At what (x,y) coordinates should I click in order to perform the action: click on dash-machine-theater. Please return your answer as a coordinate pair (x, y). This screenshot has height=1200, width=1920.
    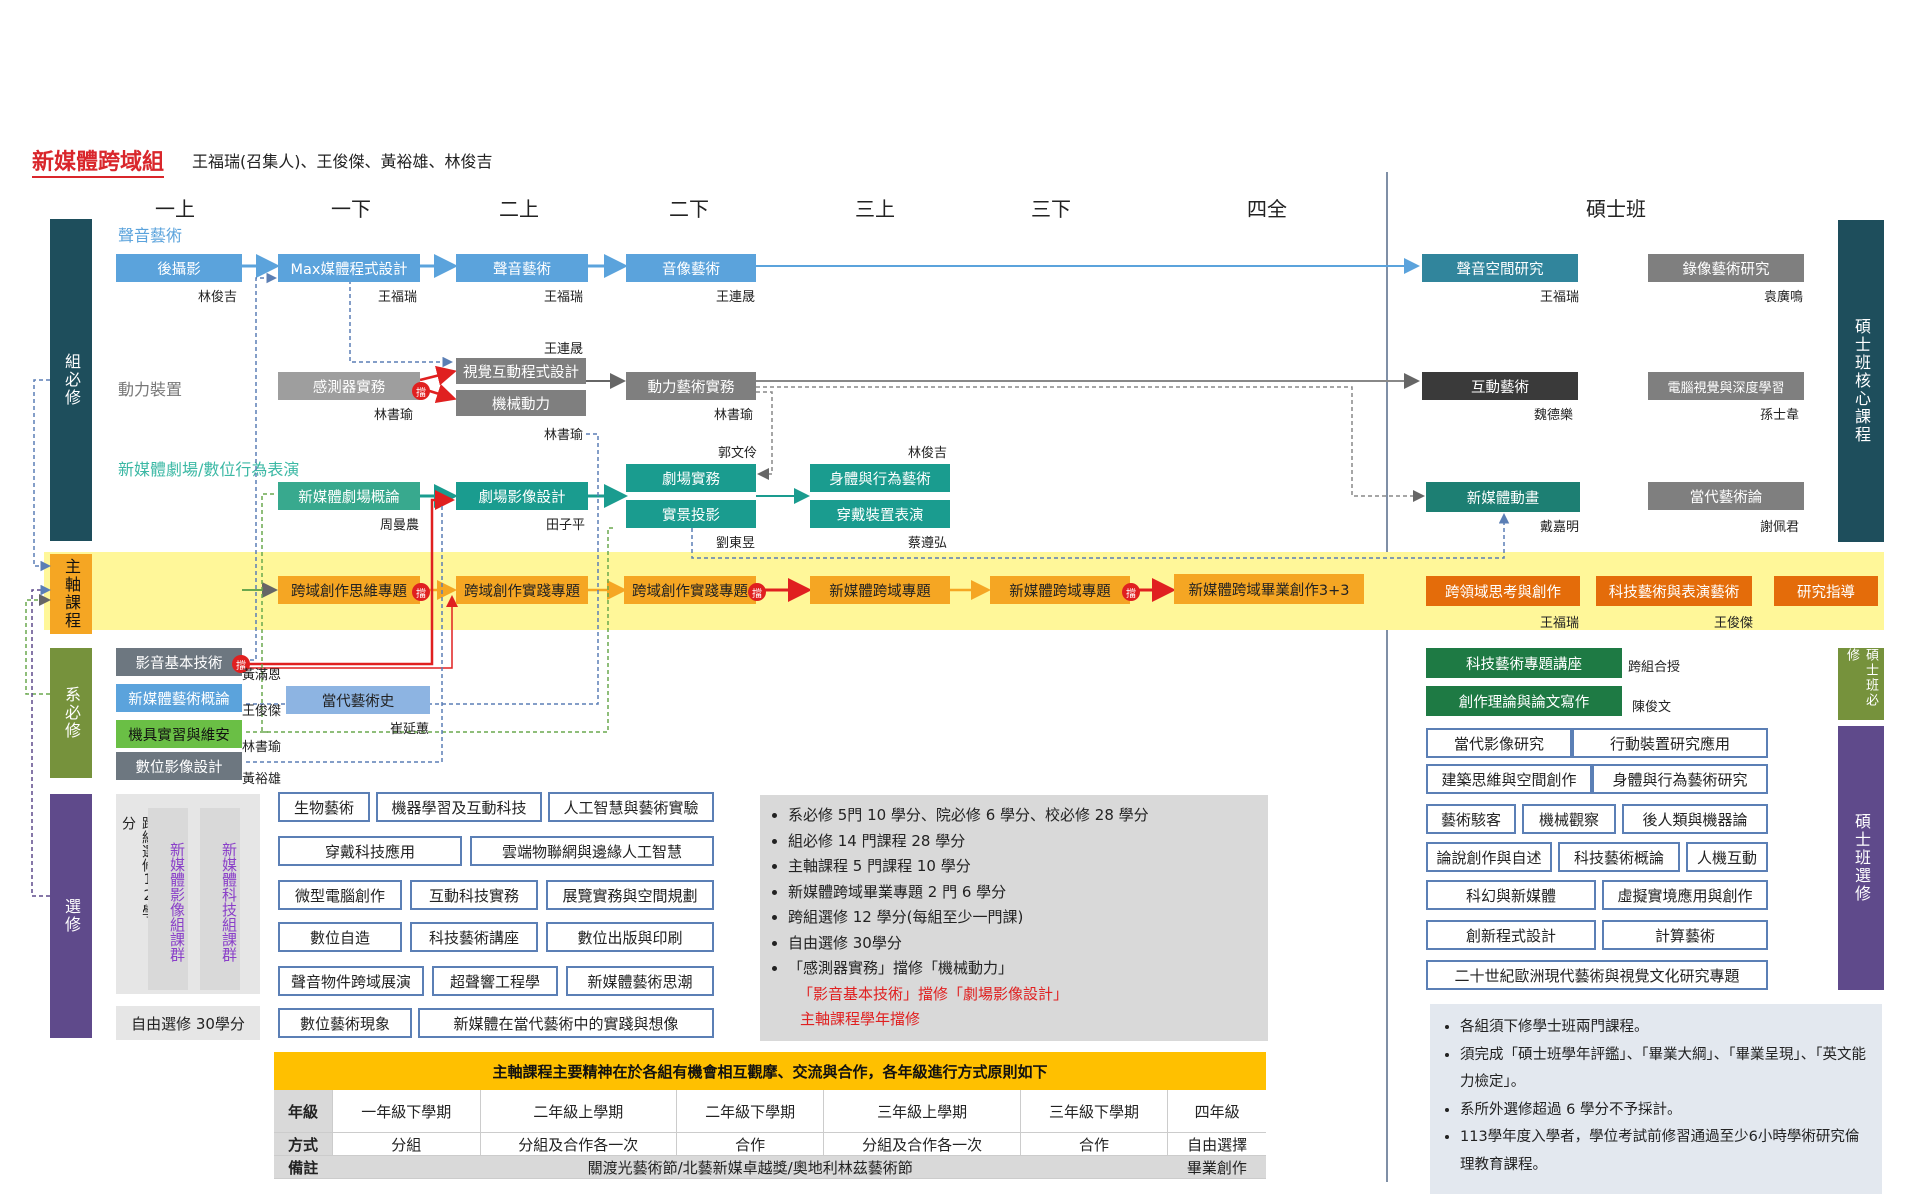
    Looking at the image, I should click on (268, 613).